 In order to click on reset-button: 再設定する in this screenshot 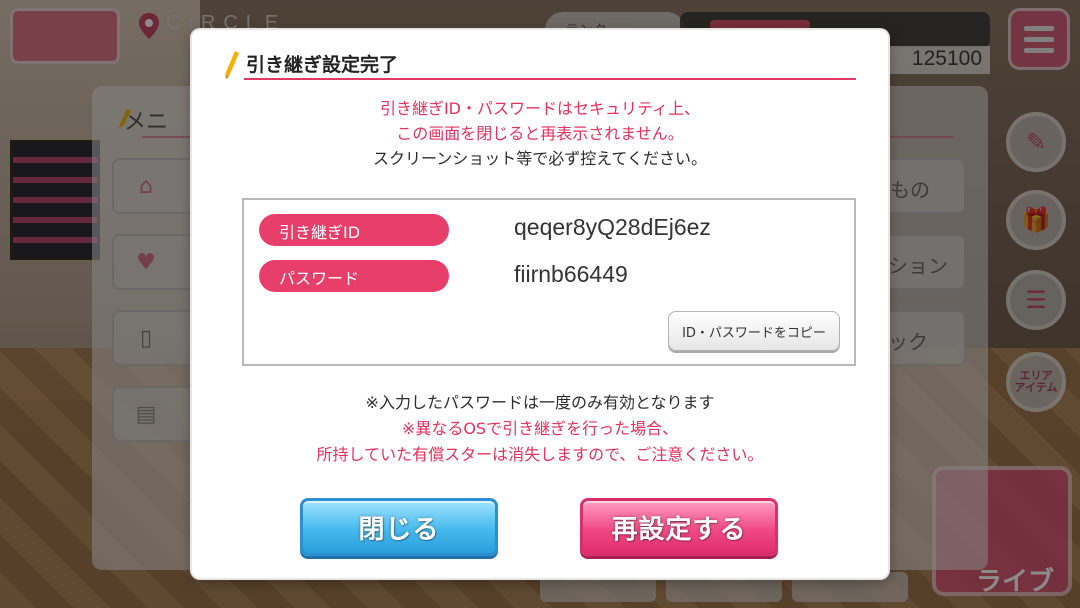, I will do `click(679, 527)`.